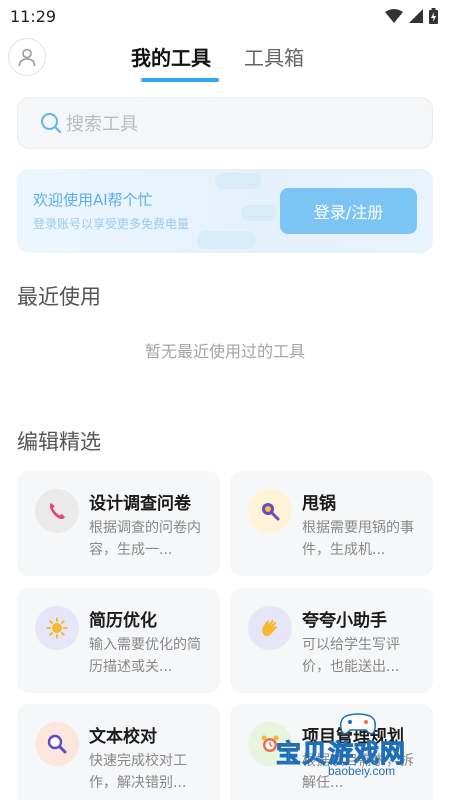 Image resolution: width=450 pixels, height=800 pixels. I want to click on login-banner: 欢迎使用AI帮个忙 登录账号以享受更多免费电量 登录/注册, so click(225, 211).